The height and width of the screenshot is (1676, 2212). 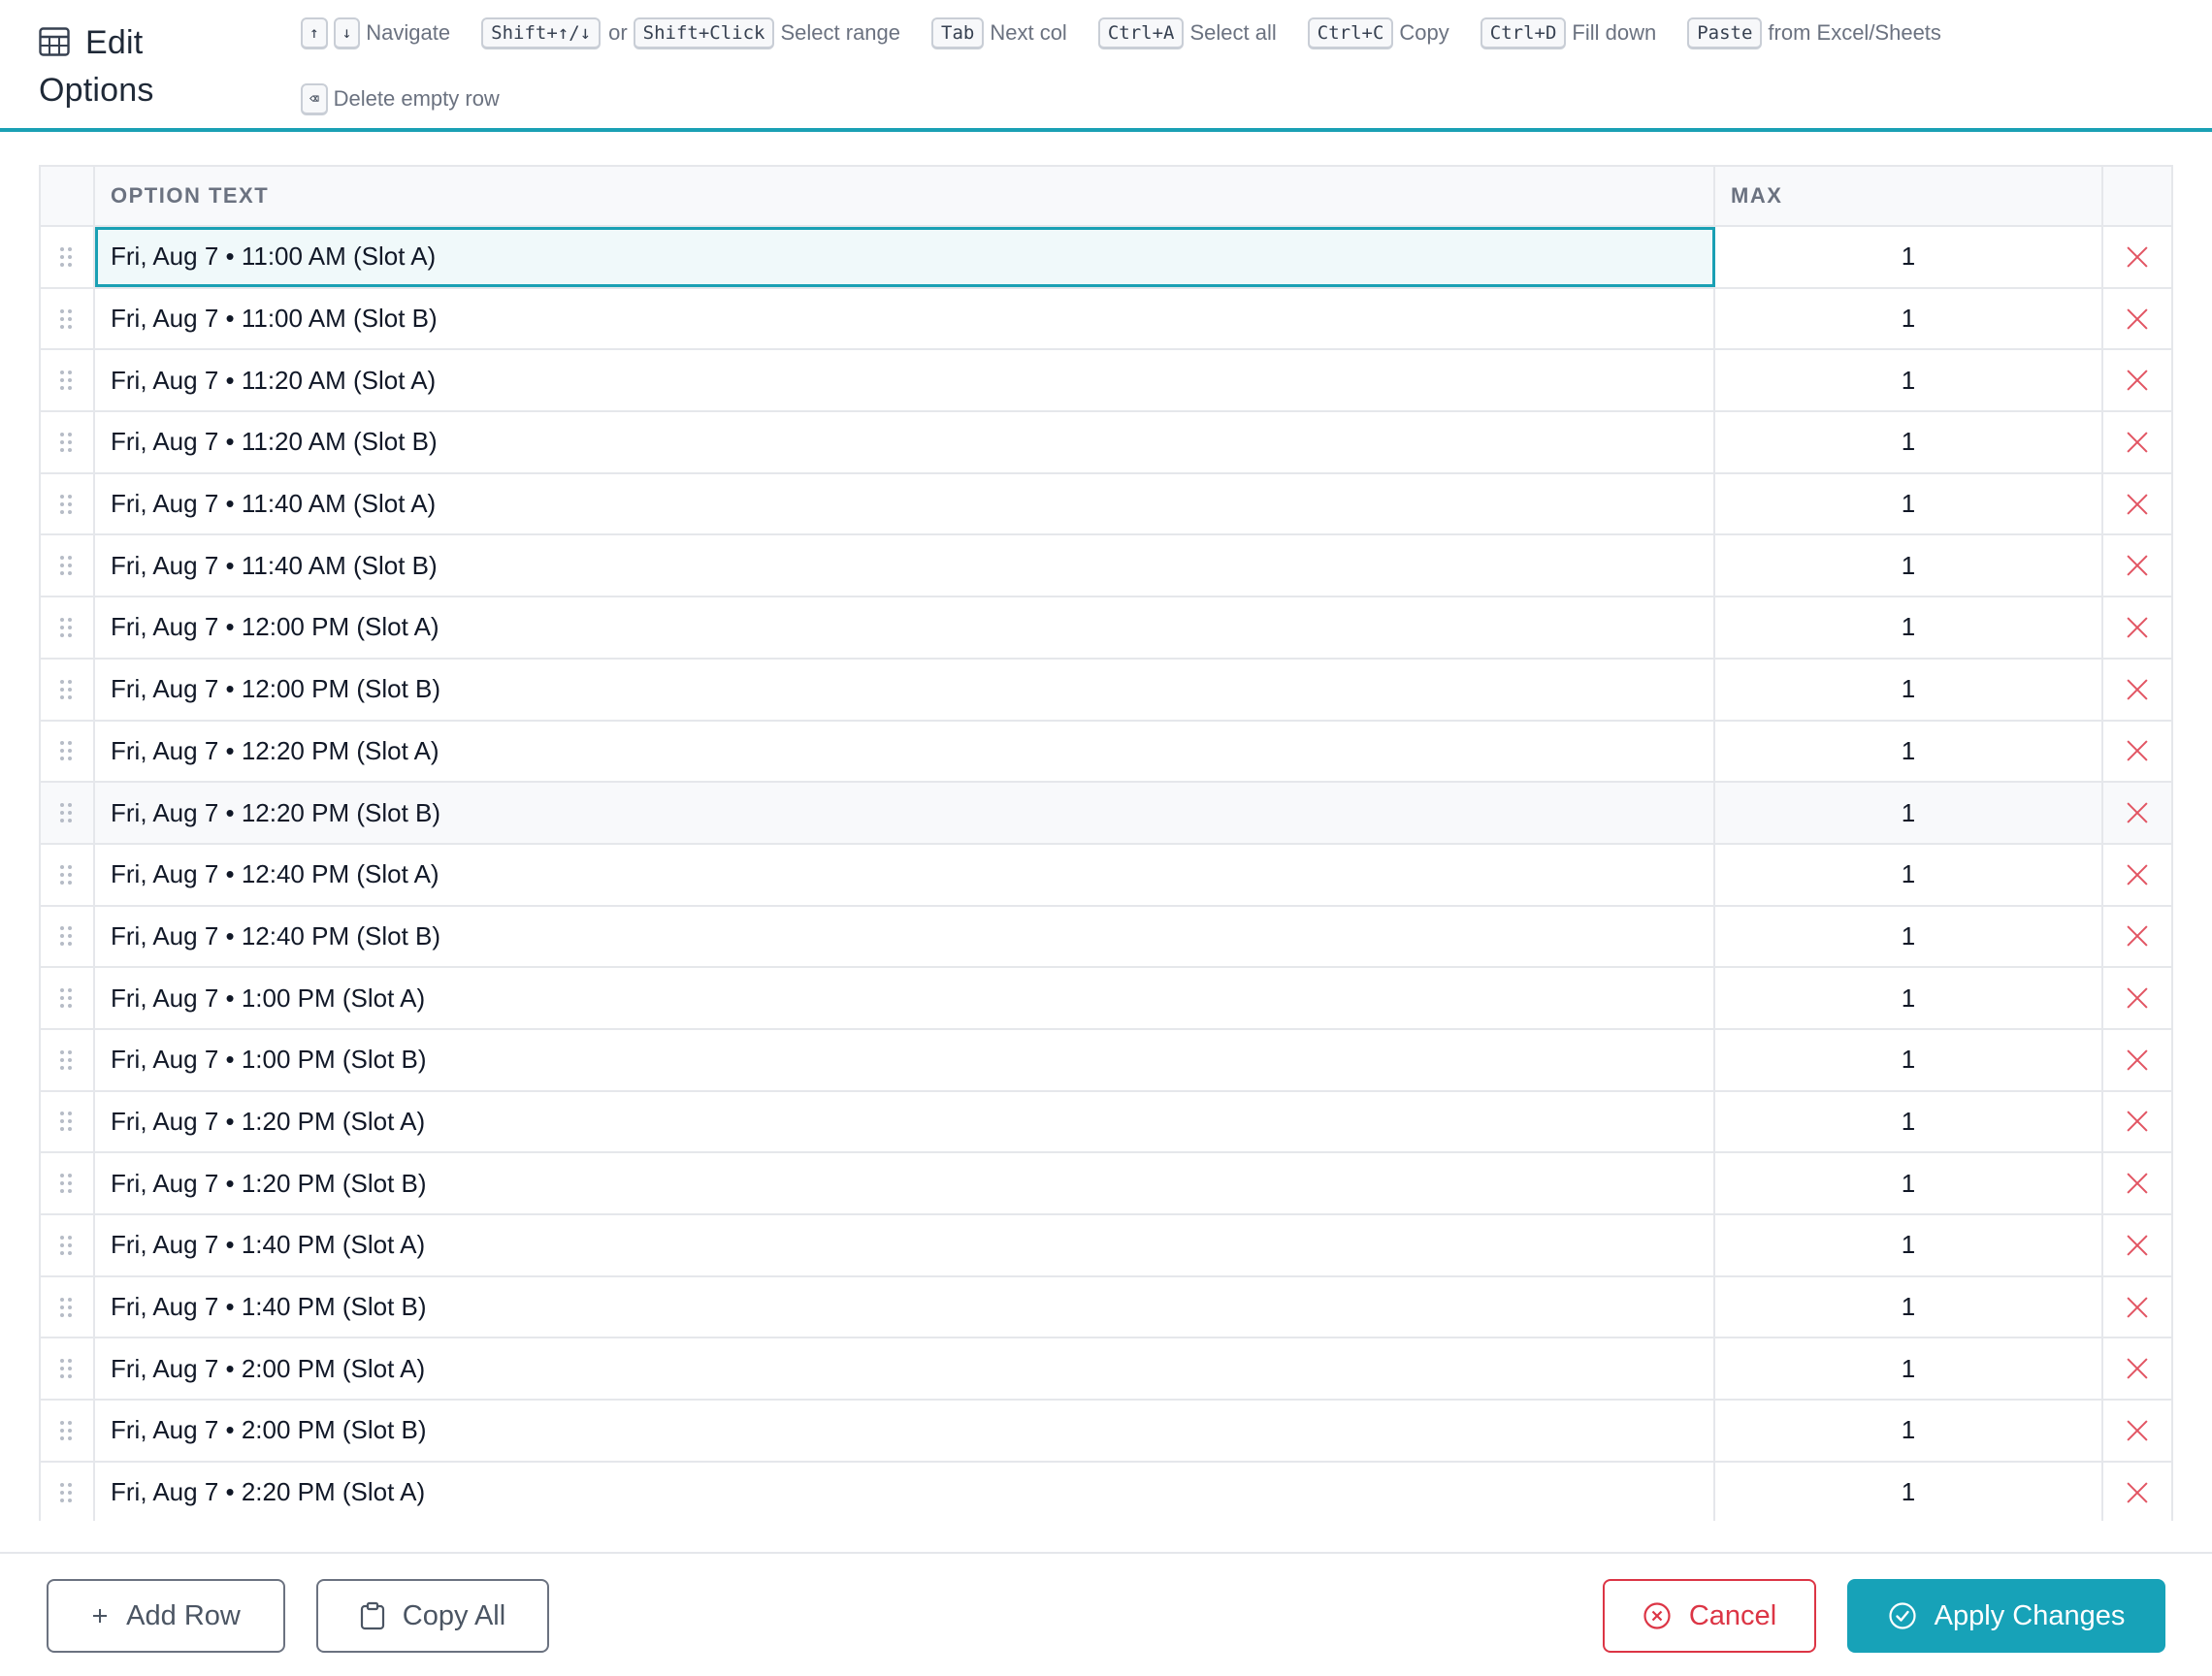 I want to click on option-text-cell: Fri, Aug 7 • 2:00 PM (Slot B), so click(x=905, y=1431).